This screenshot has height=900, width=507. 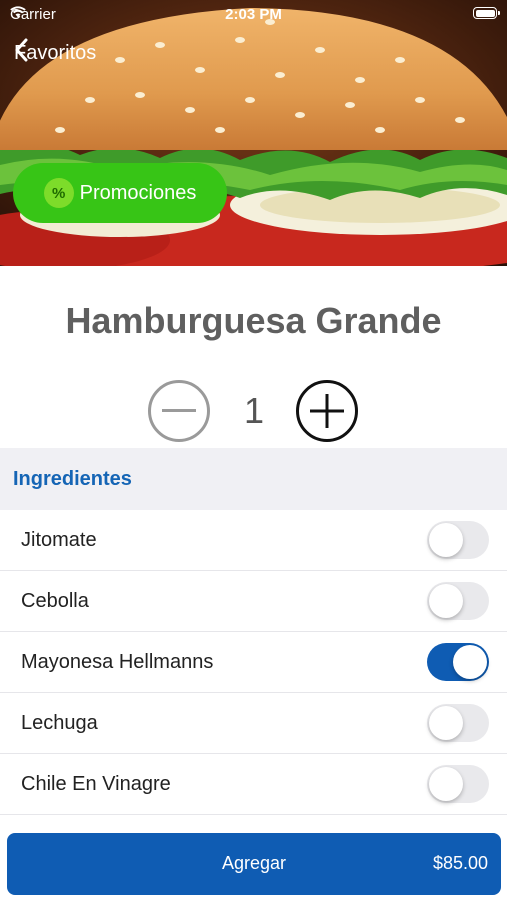 I want to click on list-item: Lechuga, so click(x=253, y=723).